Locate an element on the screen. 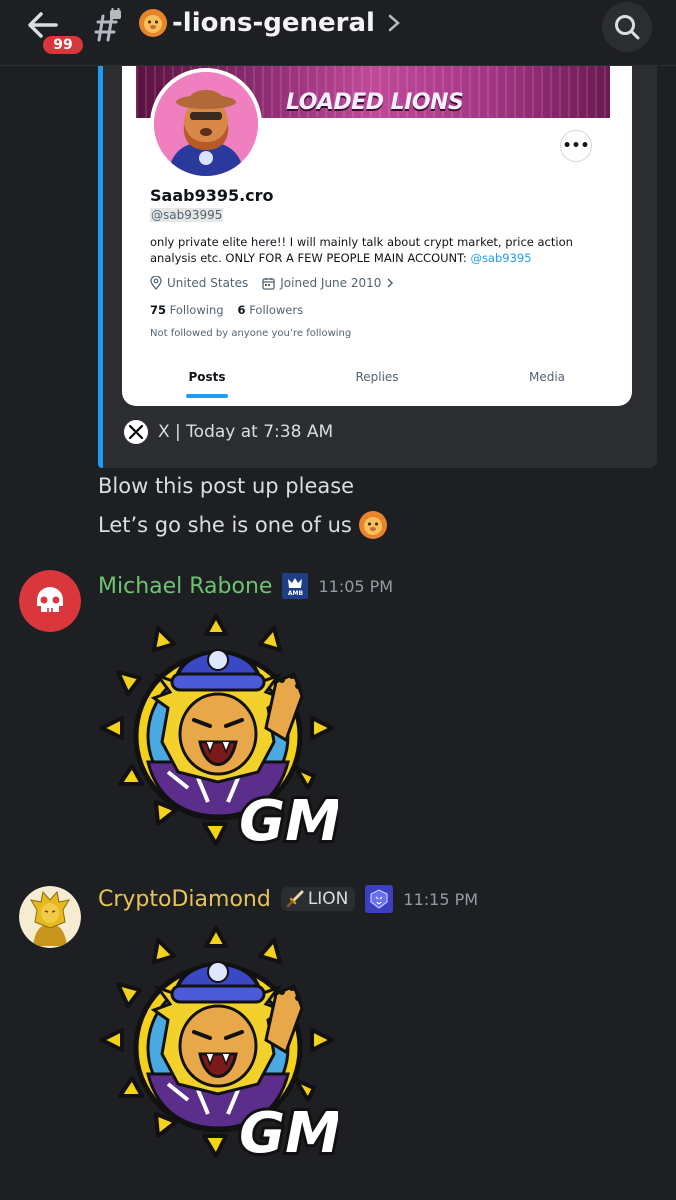 The height and width of the screenshot is (1200, 676). x-logo-icon is located at coordinates (136, 432).